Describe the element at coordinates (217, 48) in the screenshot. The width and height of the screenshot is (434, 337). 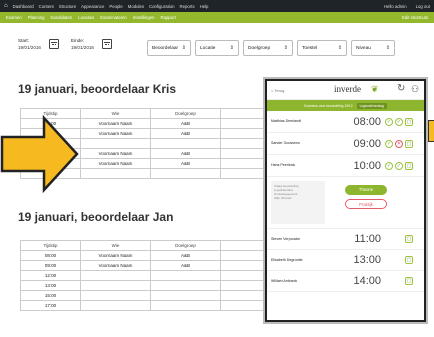
I see `select-locatie: Locatie ⇕` at that location.